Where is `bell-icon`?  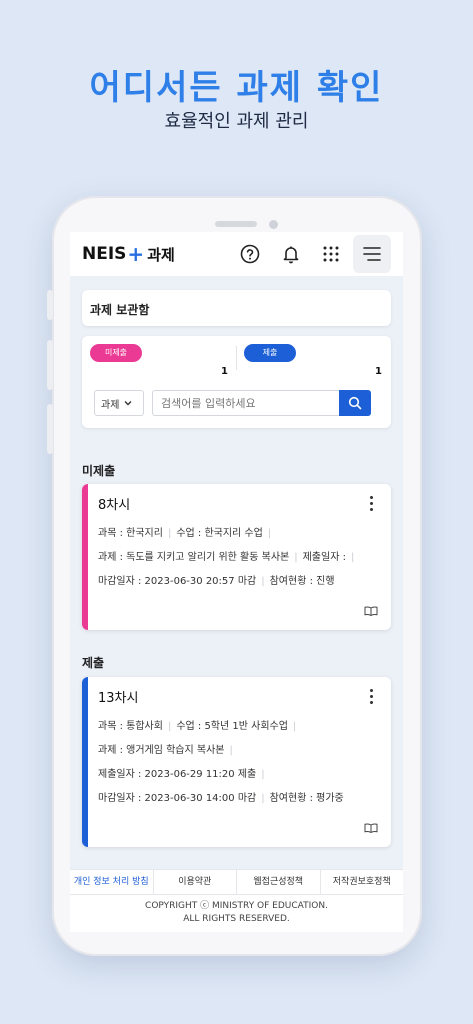 bell-icon is located at coordinates (291, 254).